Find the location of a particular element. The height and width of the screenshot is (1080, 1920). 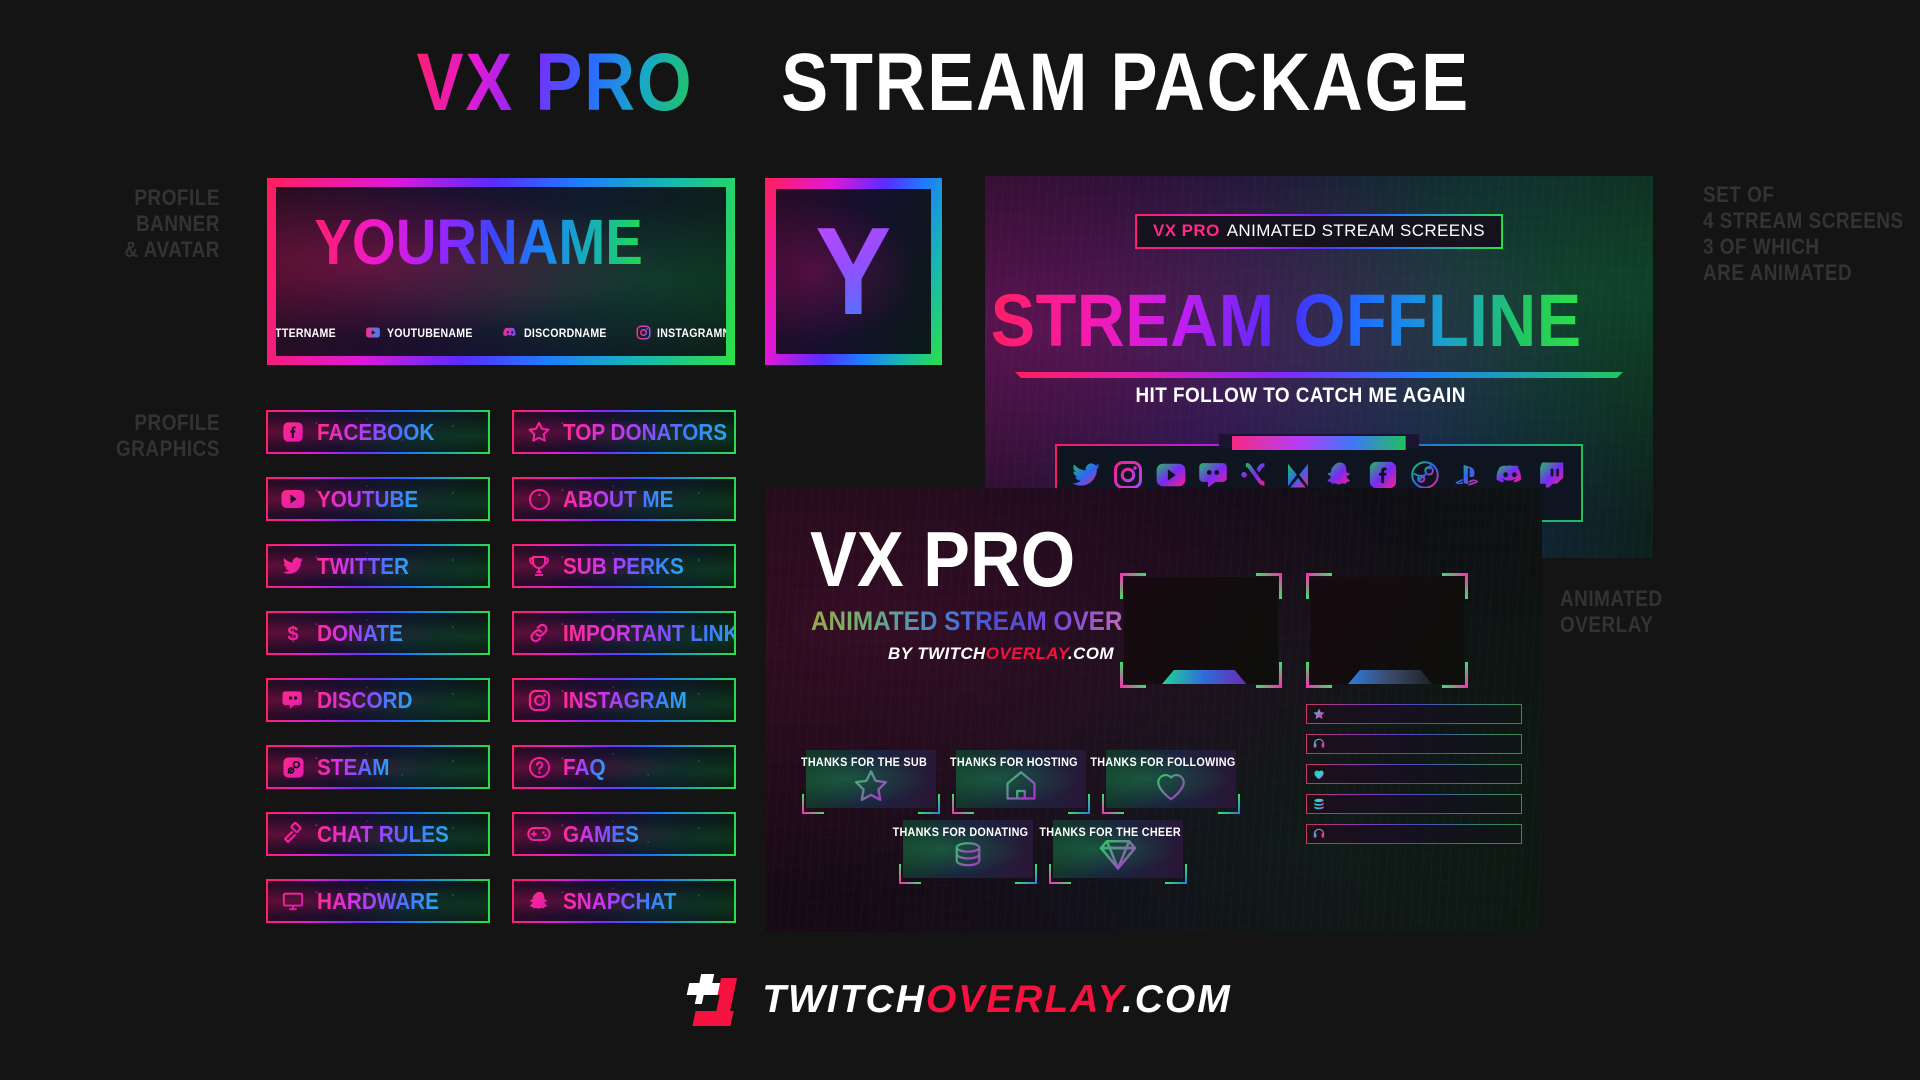

panel-button-games: GAMES is located at coordinates (624, 834).